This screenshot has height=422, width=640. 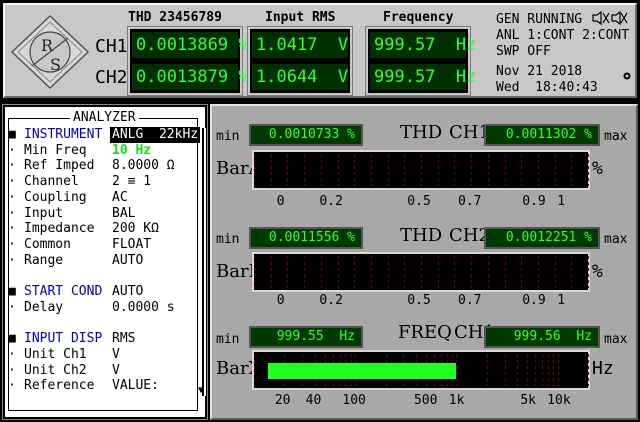 I want to click on generator-off-icons, so click(x=610, y=19).